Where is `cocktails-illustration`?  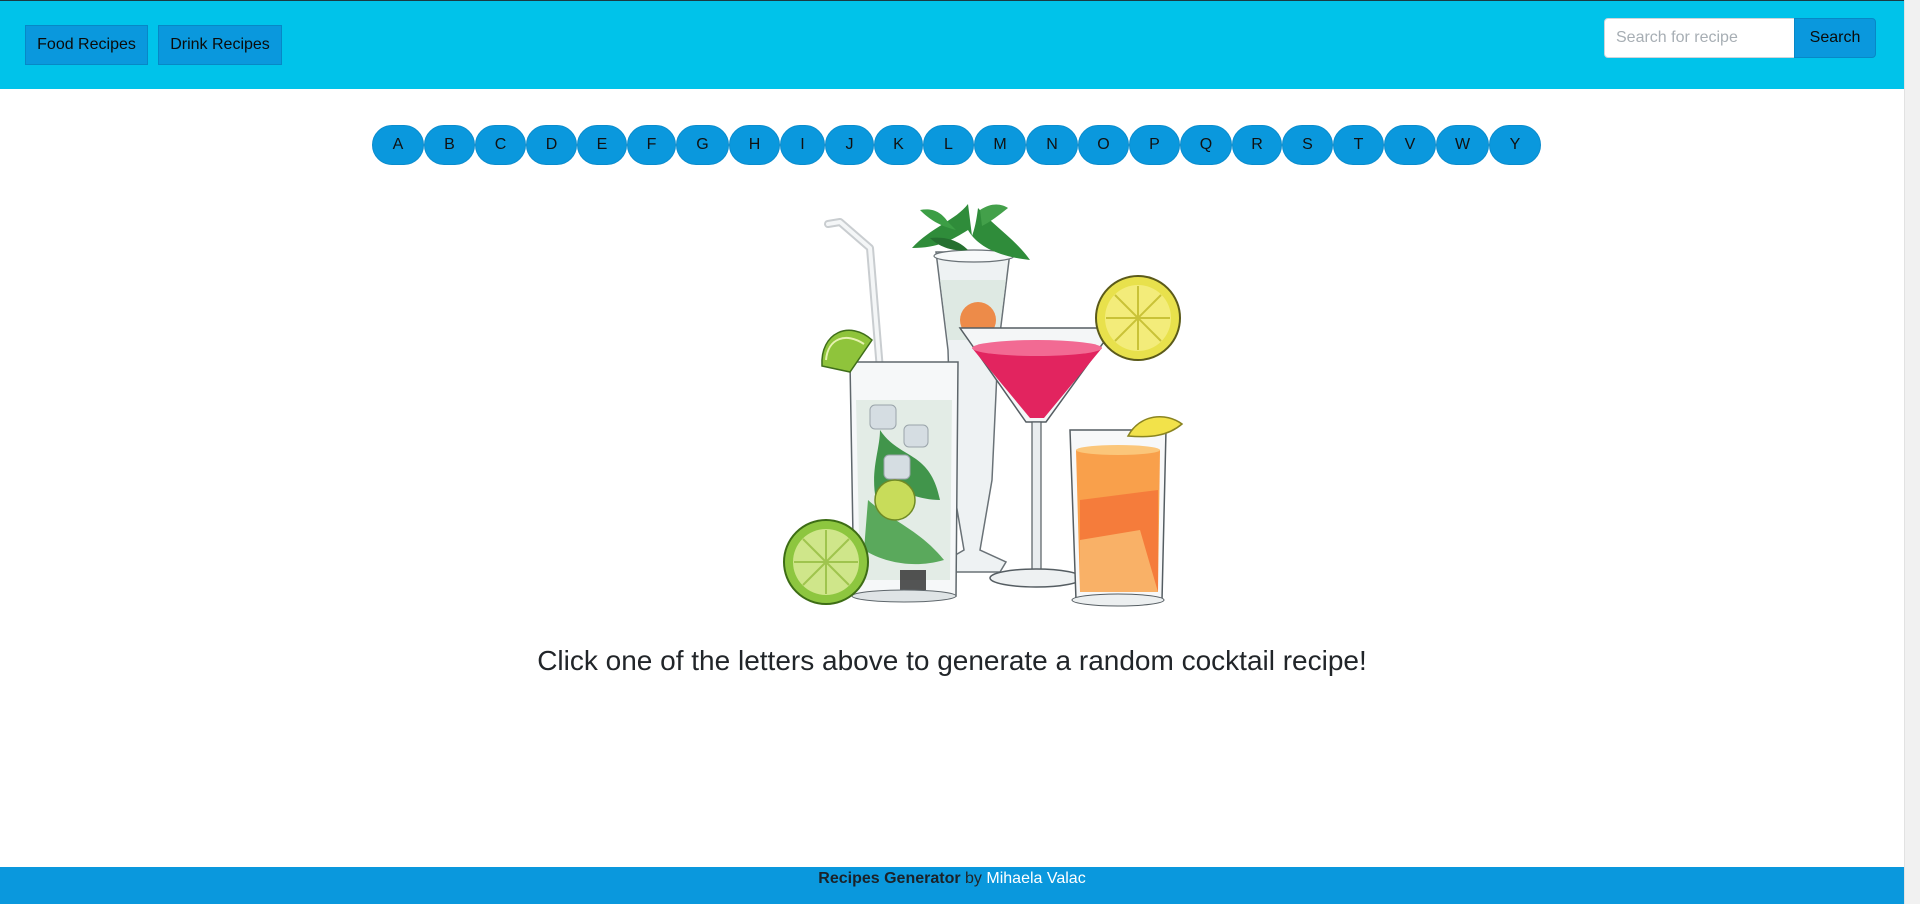
cocktails-illustration is located at coordinates (1000, 410).